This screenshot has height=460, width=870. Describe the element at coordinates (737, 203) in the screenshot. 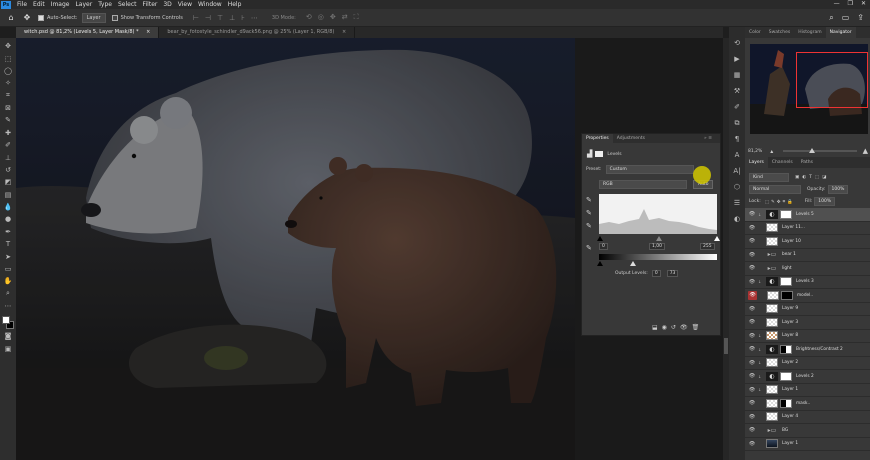

I see `properties-icon: ☰` at that location.